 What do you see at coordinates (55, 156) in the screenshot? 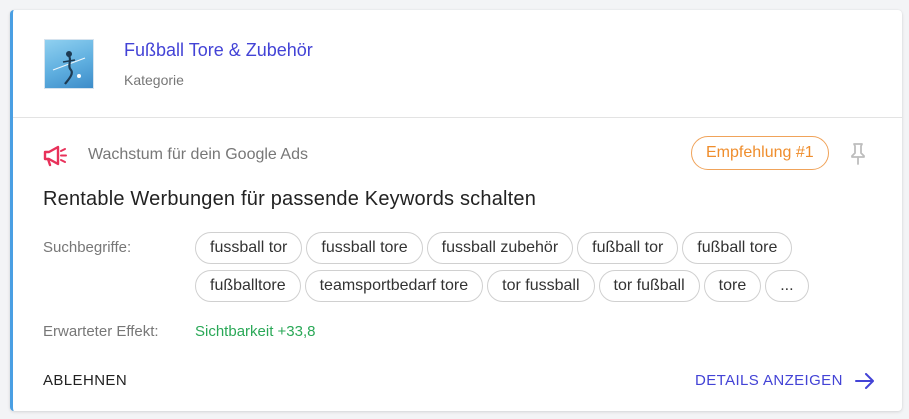
I see `megaphone-icon` at bounding box center [55, 156].